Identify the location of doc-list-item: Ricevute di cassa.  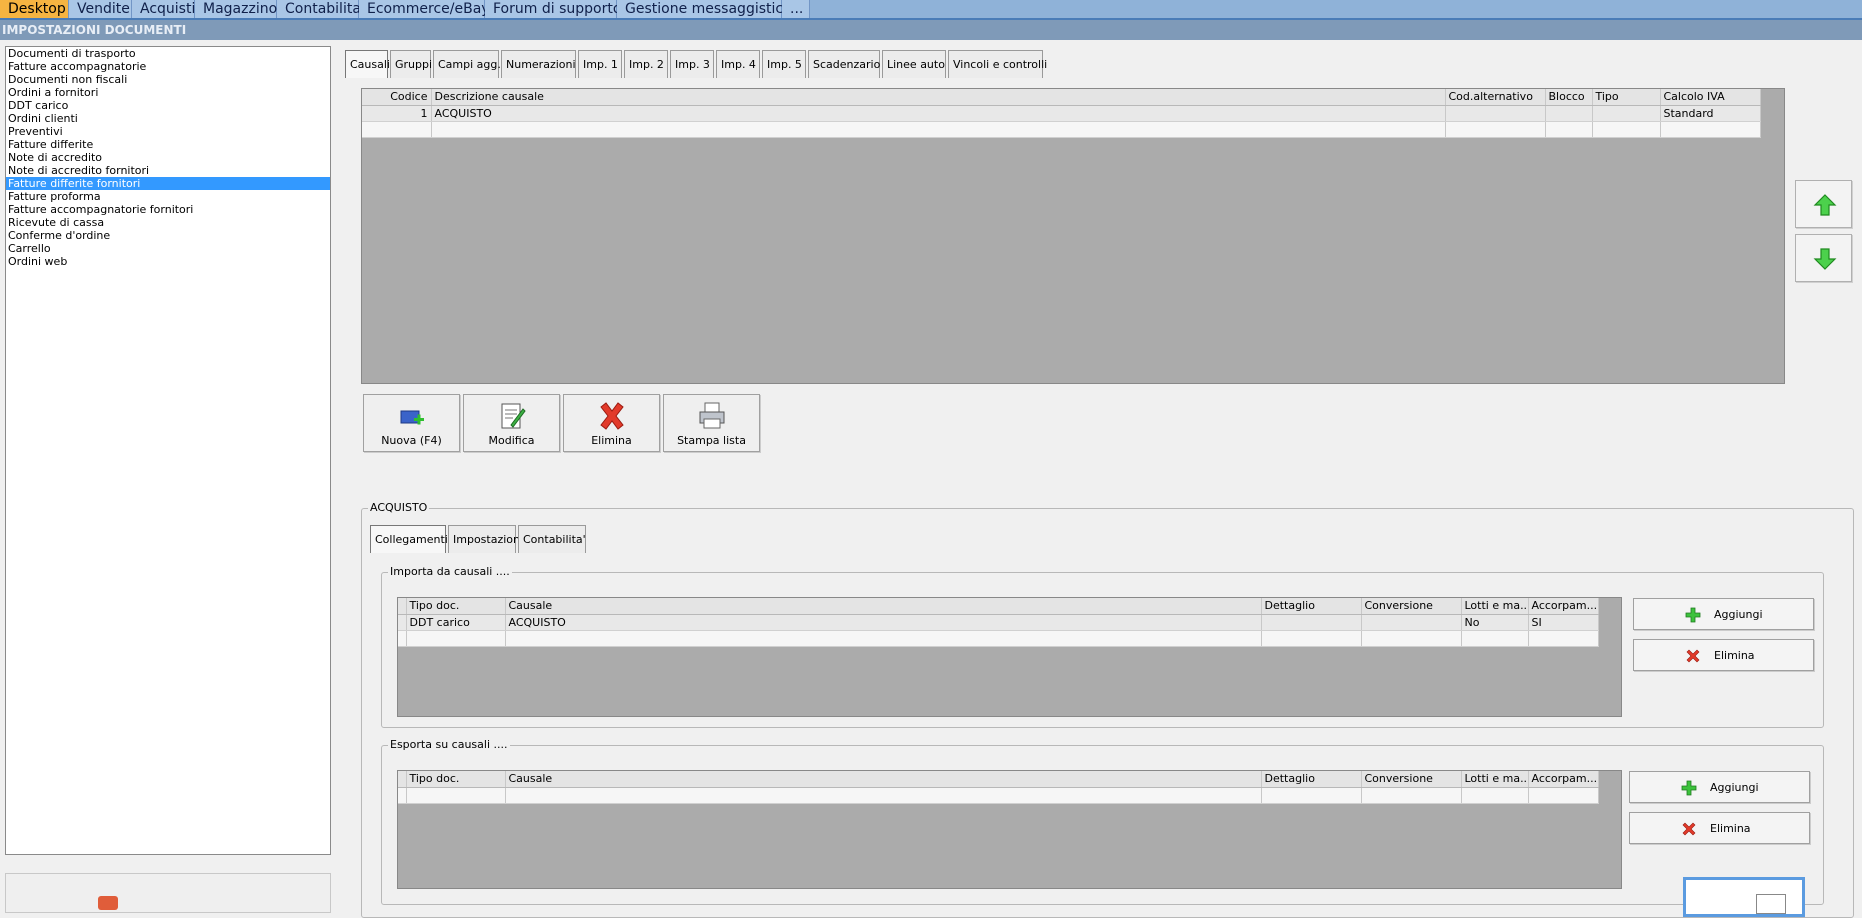
(168, 222).